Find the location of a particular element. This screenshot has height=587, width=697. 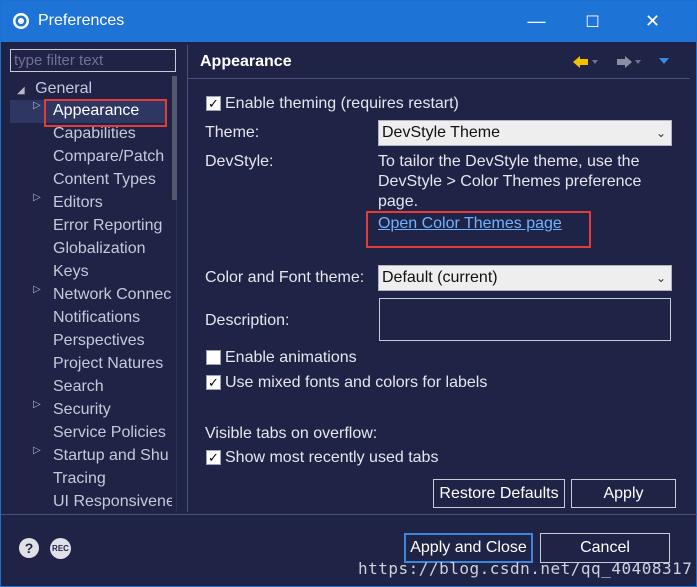

window-title: Preferences is located at coordinates (81, 20).